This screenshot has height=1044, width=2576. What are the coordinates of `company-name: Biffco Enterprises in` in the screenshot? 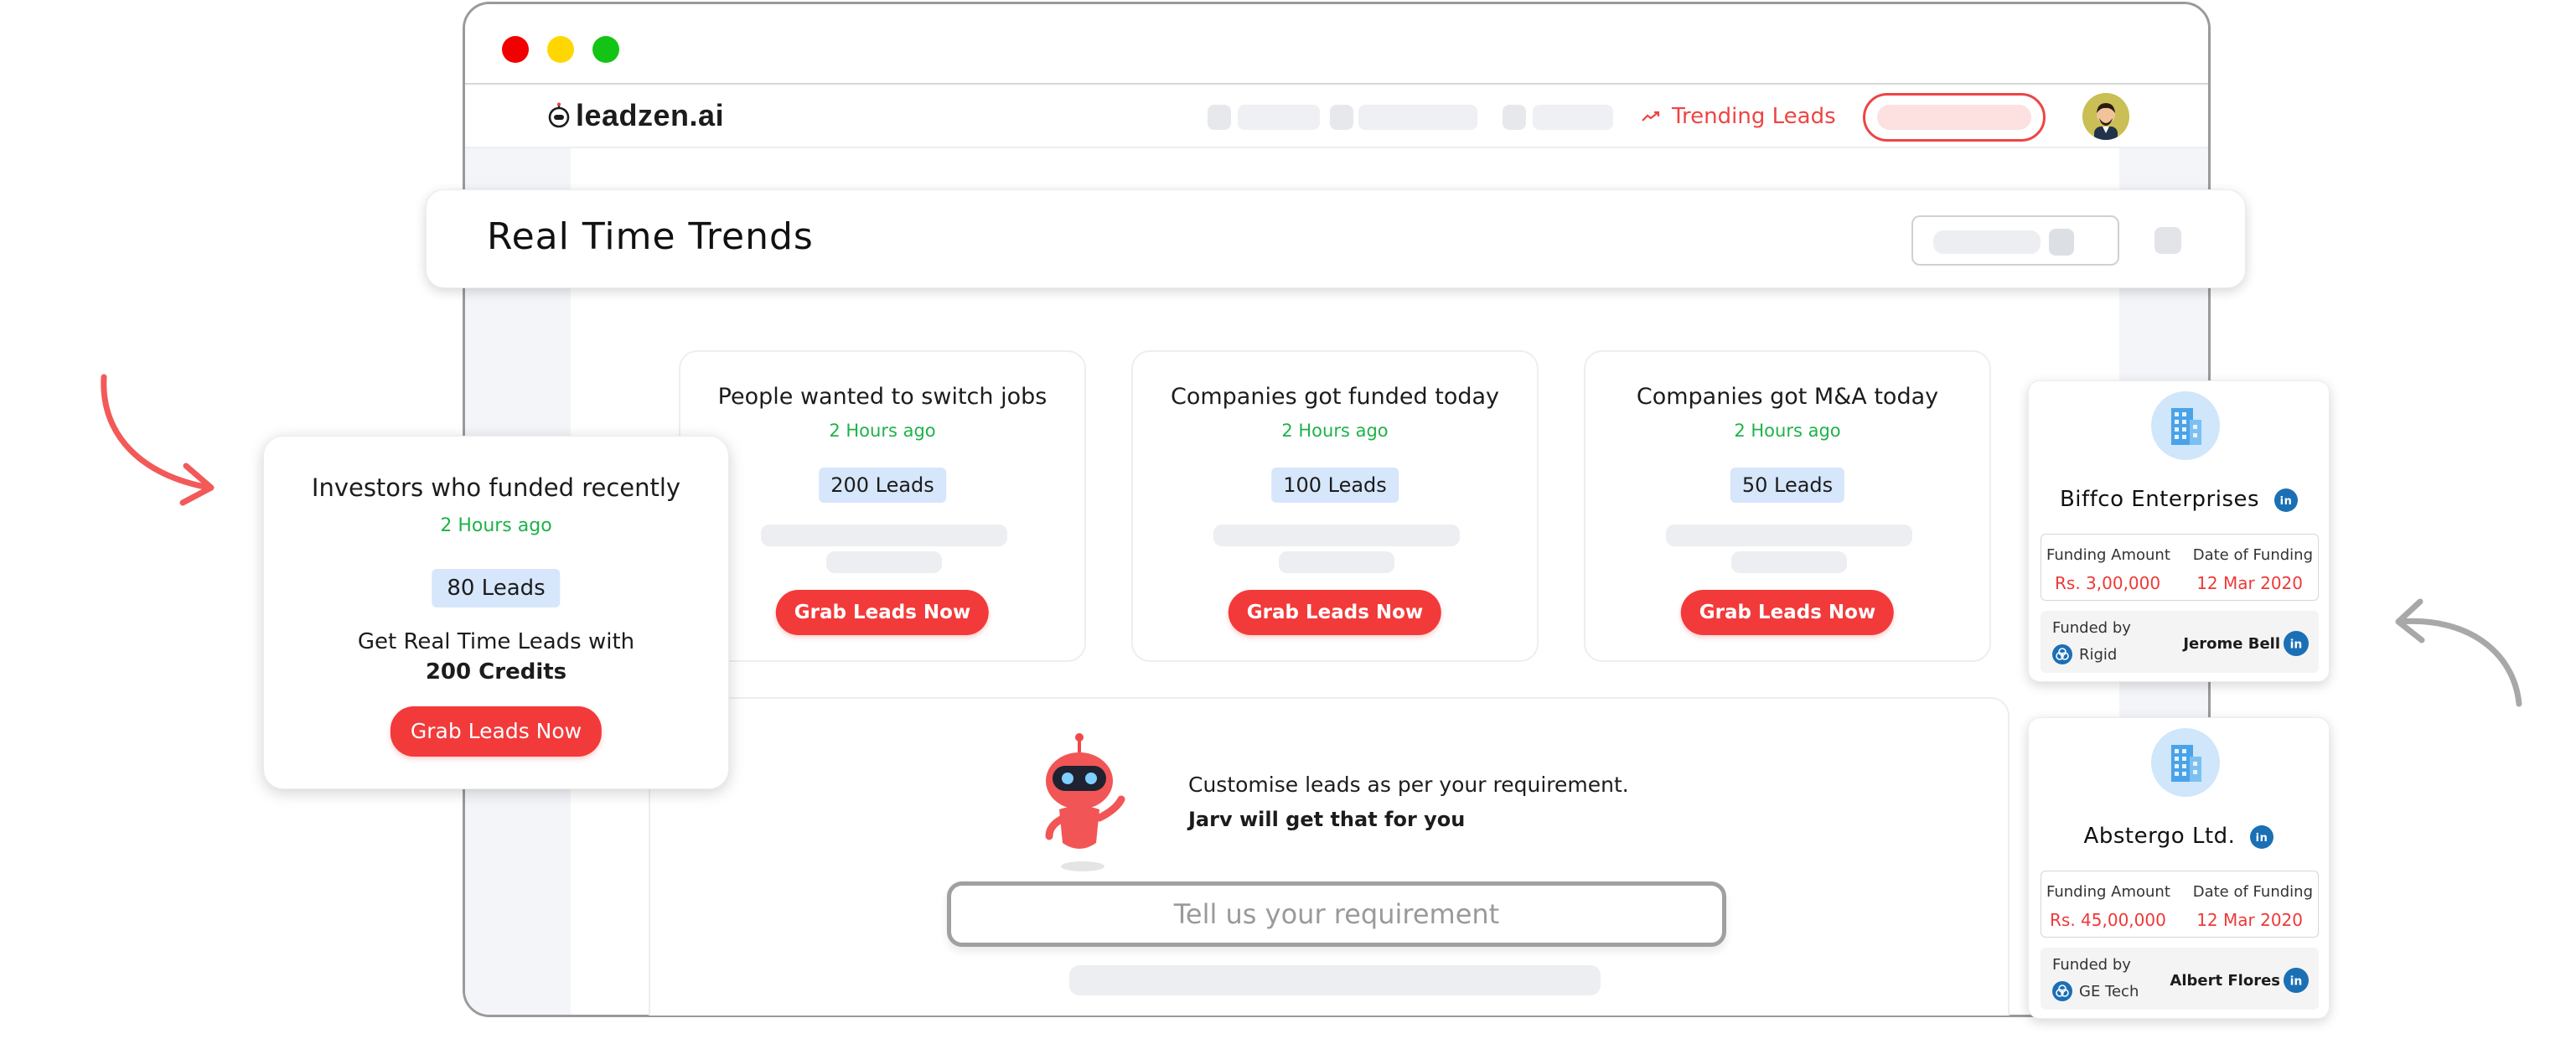 It's located at (2179, 500).